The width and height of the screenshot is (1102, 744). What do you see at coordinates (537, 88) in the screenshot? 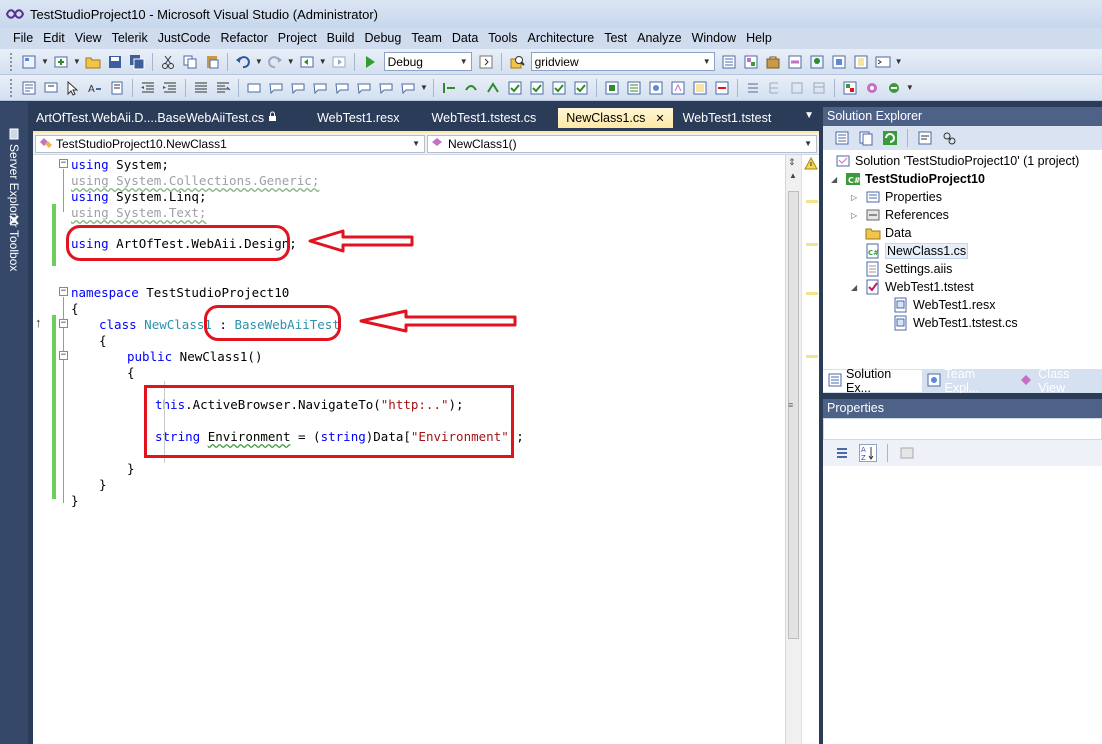
I see `test-view-icon` at bounding box center [537, 88].